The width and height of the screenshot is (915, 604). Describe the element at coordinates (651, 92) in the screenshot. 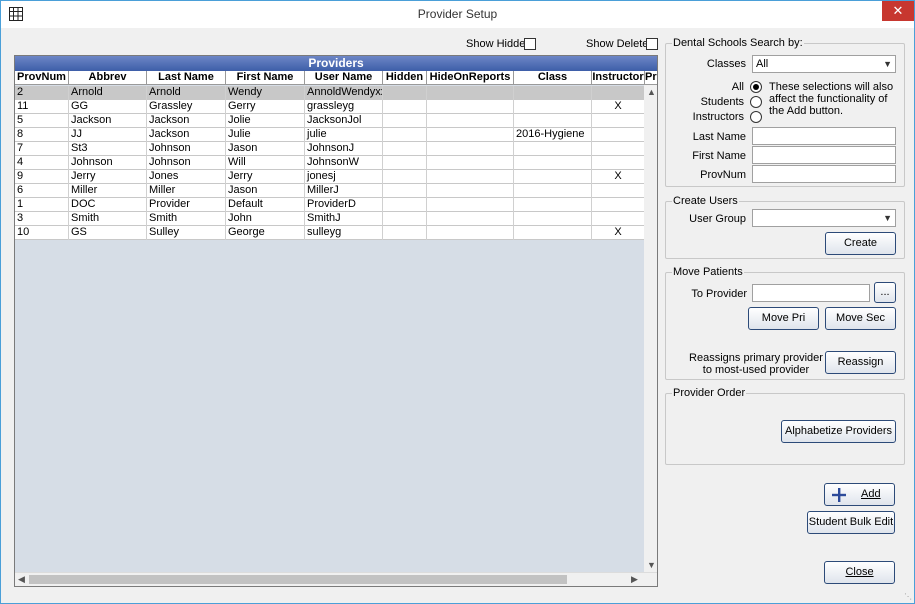

I see `scroll-up-icon: ▲` at that location.